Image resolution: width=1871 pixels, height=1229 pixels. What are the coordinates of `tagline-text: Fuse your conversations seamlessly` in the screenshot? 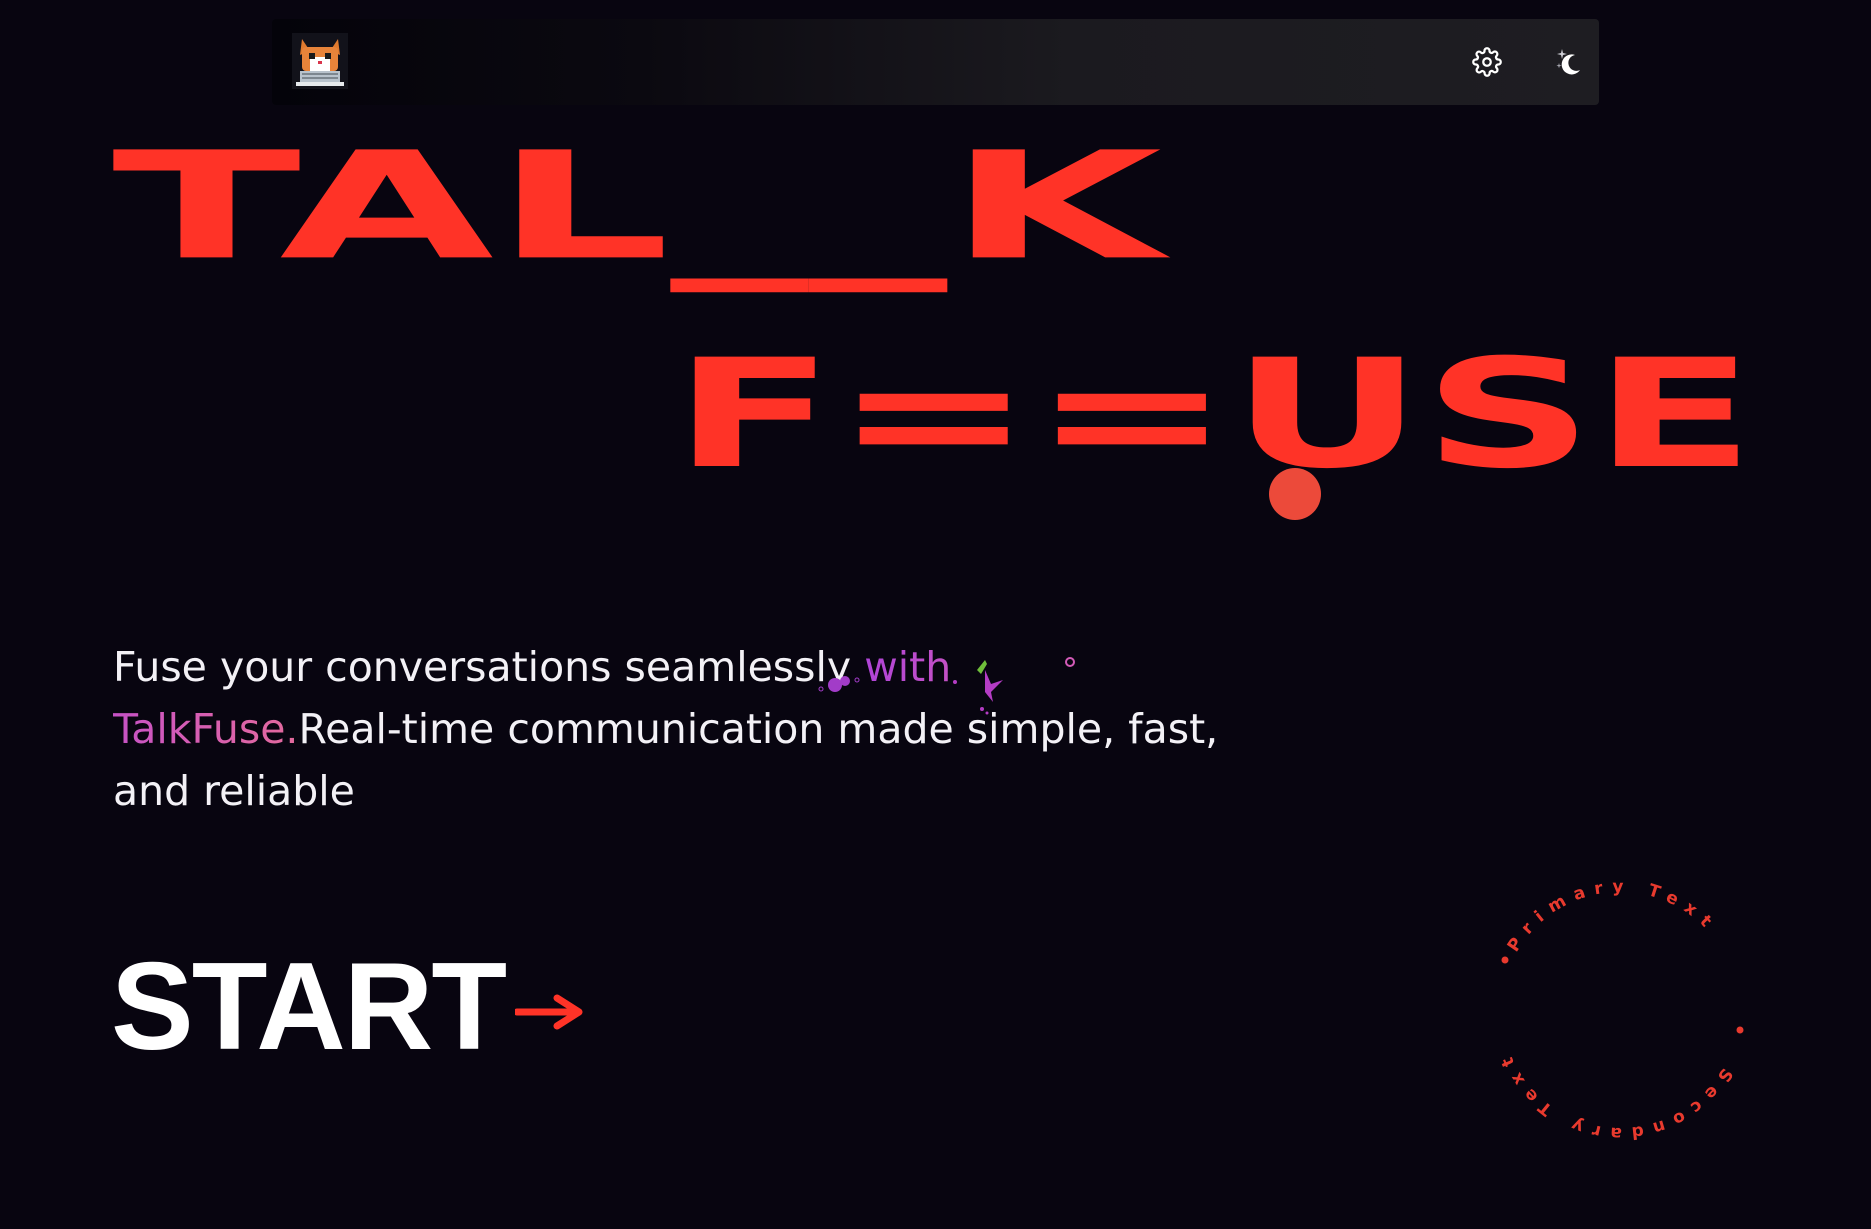 It's located at (489, 667).